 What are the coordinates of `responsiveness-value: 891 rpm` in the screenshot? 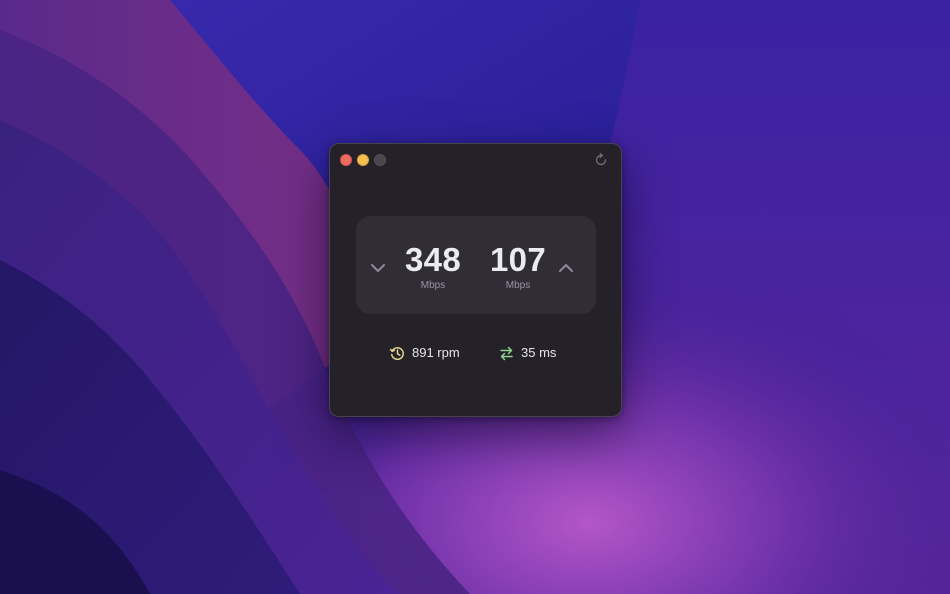 It's located at (436, 352).